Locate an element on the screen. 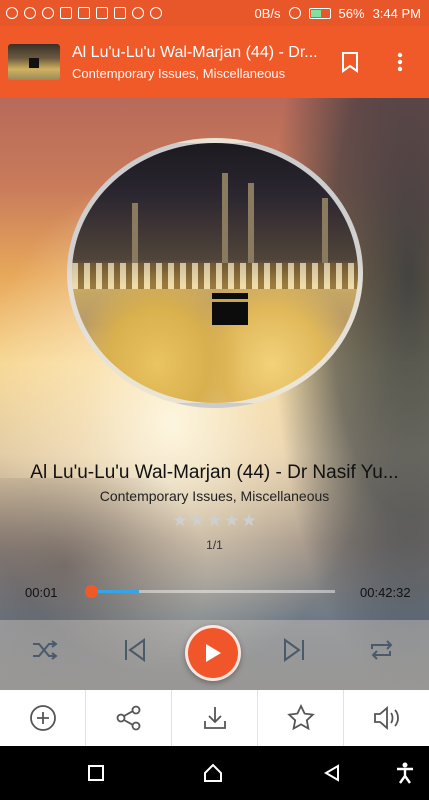  back-icon is located at coordinates (331, 773).